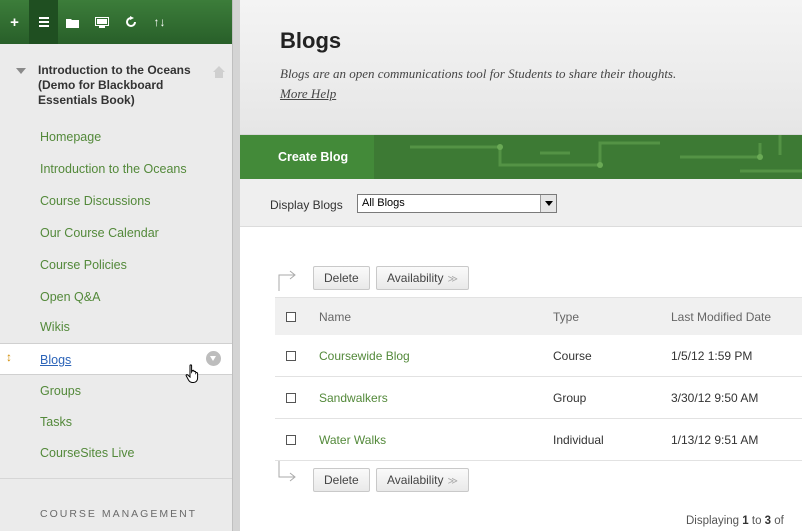  I want to click on blog-name-link: Sandwalkers, so click(353, 398).